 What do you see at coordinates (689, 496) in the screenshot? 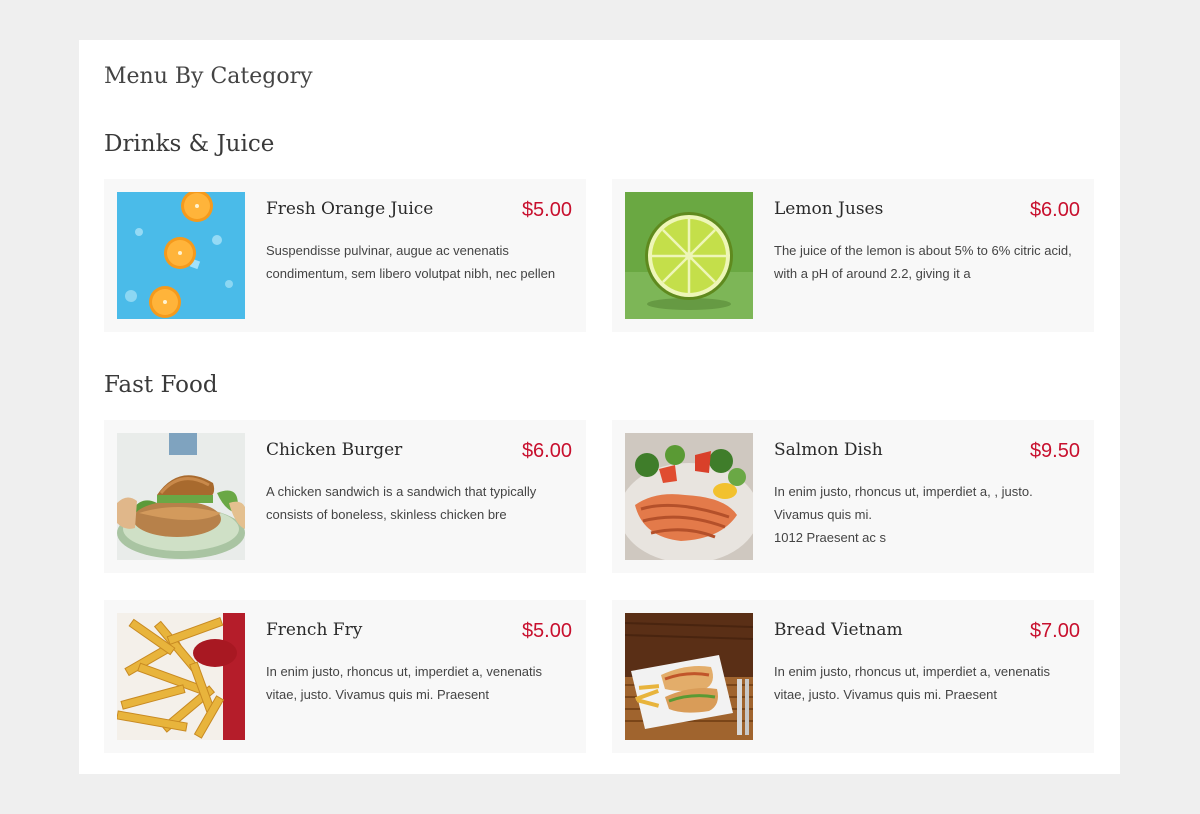
I see `salmon-dish-image` at bounding box center [689, 496].